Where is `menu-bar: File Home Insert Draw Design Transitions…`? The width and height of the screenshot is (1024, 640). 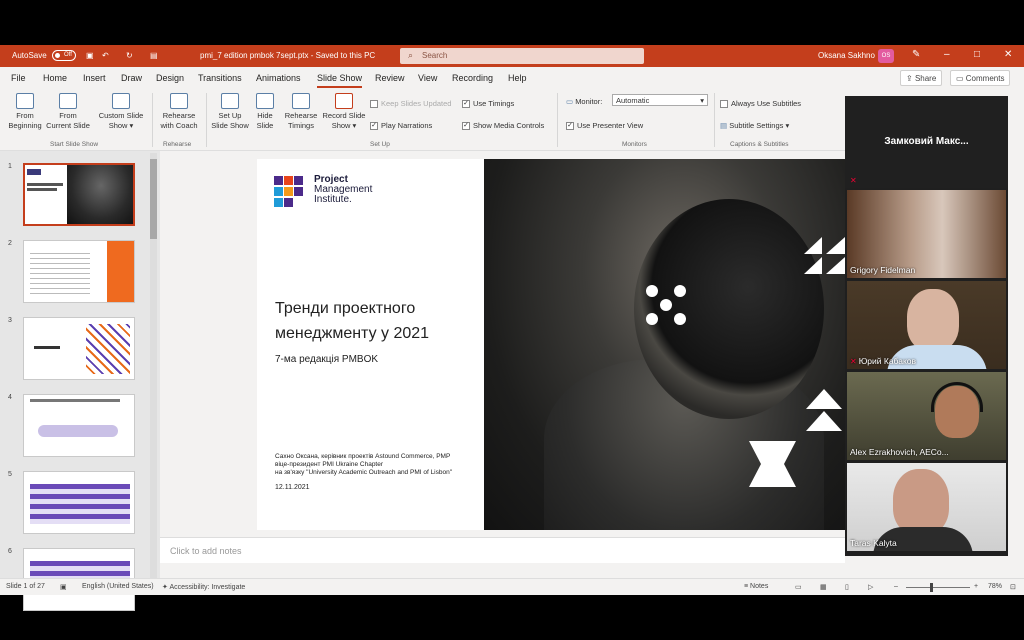 menu-bar: File Home Insert Draw Design Transitions… is located at coordinates (512, 78).